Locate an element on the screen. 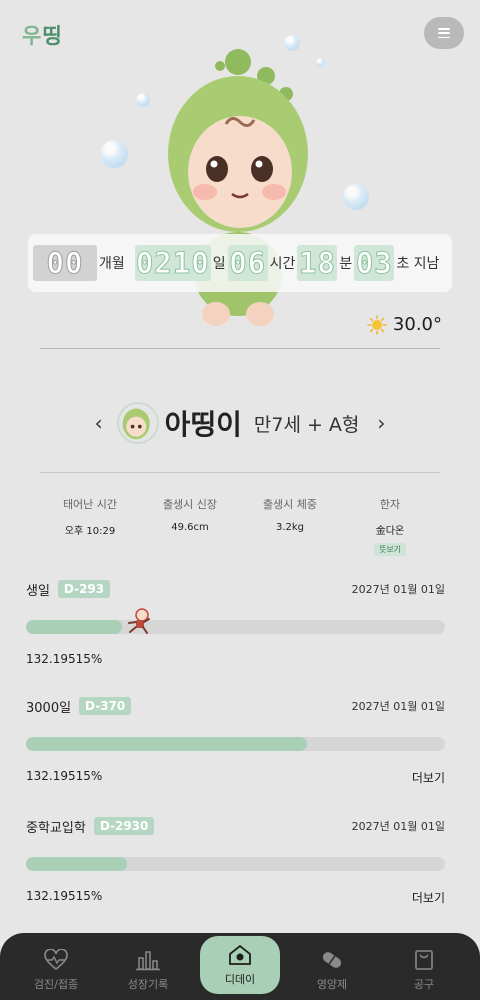  birth-time: 태어난 시간 오후 10:29 is located at coordinates (90, 526).